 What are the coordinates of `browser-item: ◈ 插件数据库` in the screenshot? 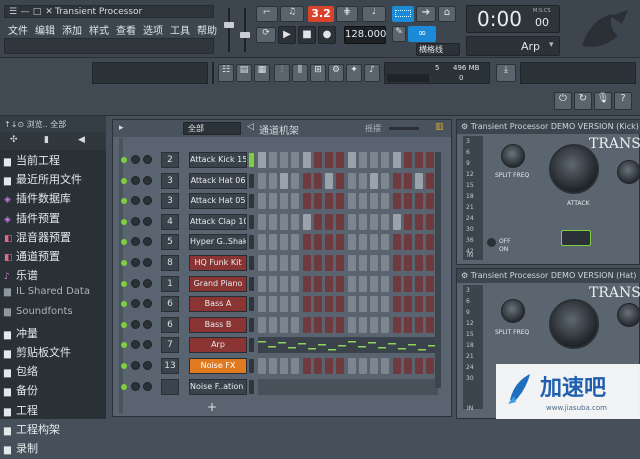 It's located at (37, 199).